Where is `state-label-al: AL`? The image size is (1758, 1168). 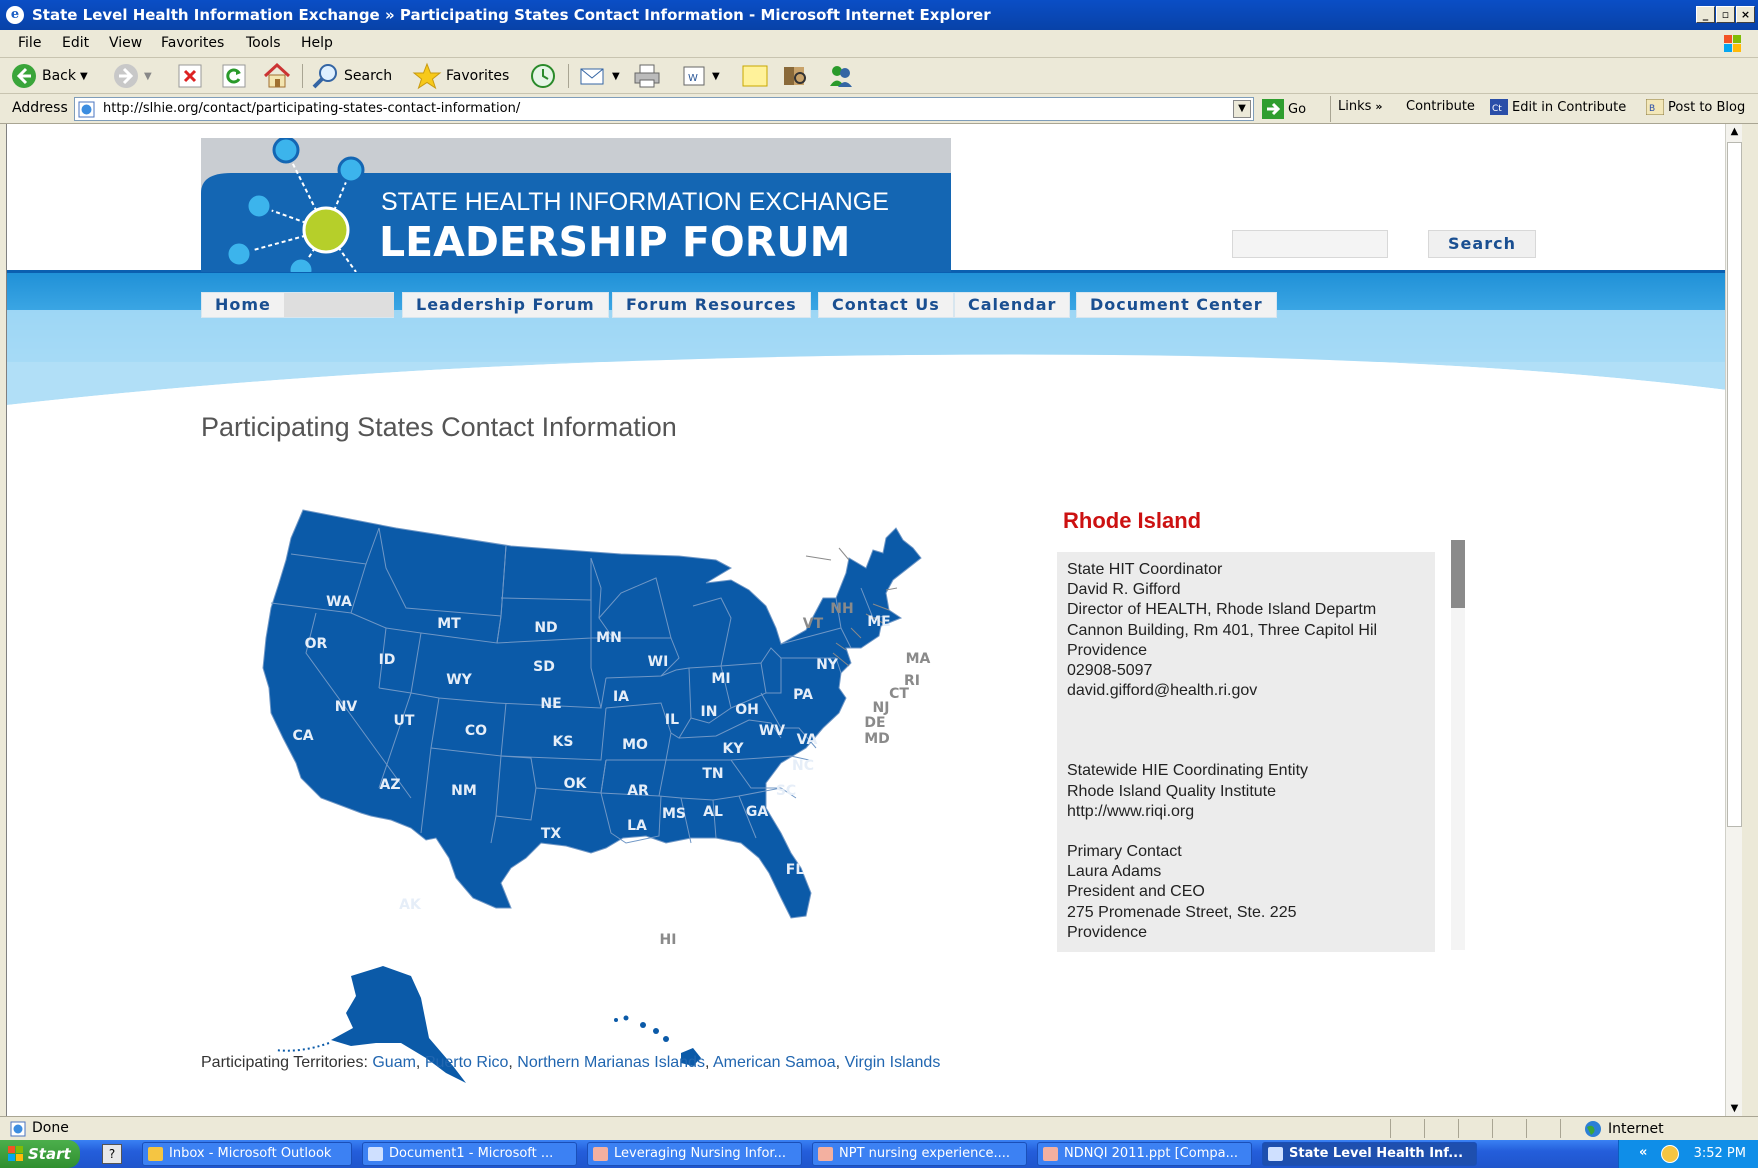
state-label-al: AL is located at coordinates (713, 812).